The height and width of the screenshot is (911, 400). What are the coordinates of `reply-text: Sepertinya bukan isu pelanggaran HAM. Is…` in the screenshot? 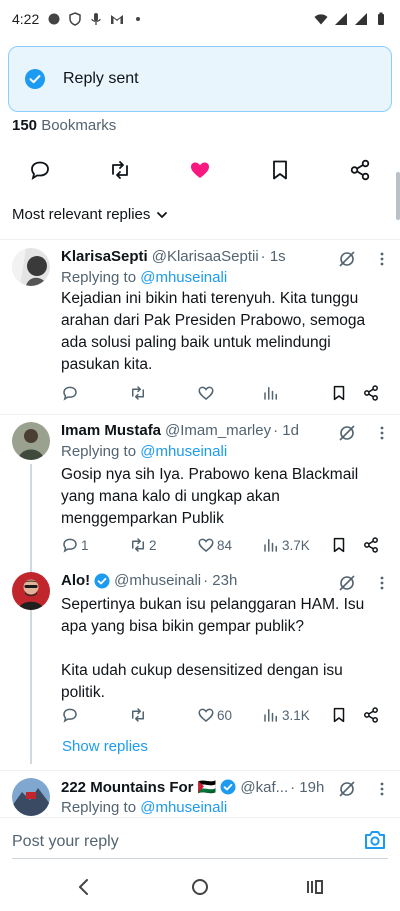 It's located at (213, 648).